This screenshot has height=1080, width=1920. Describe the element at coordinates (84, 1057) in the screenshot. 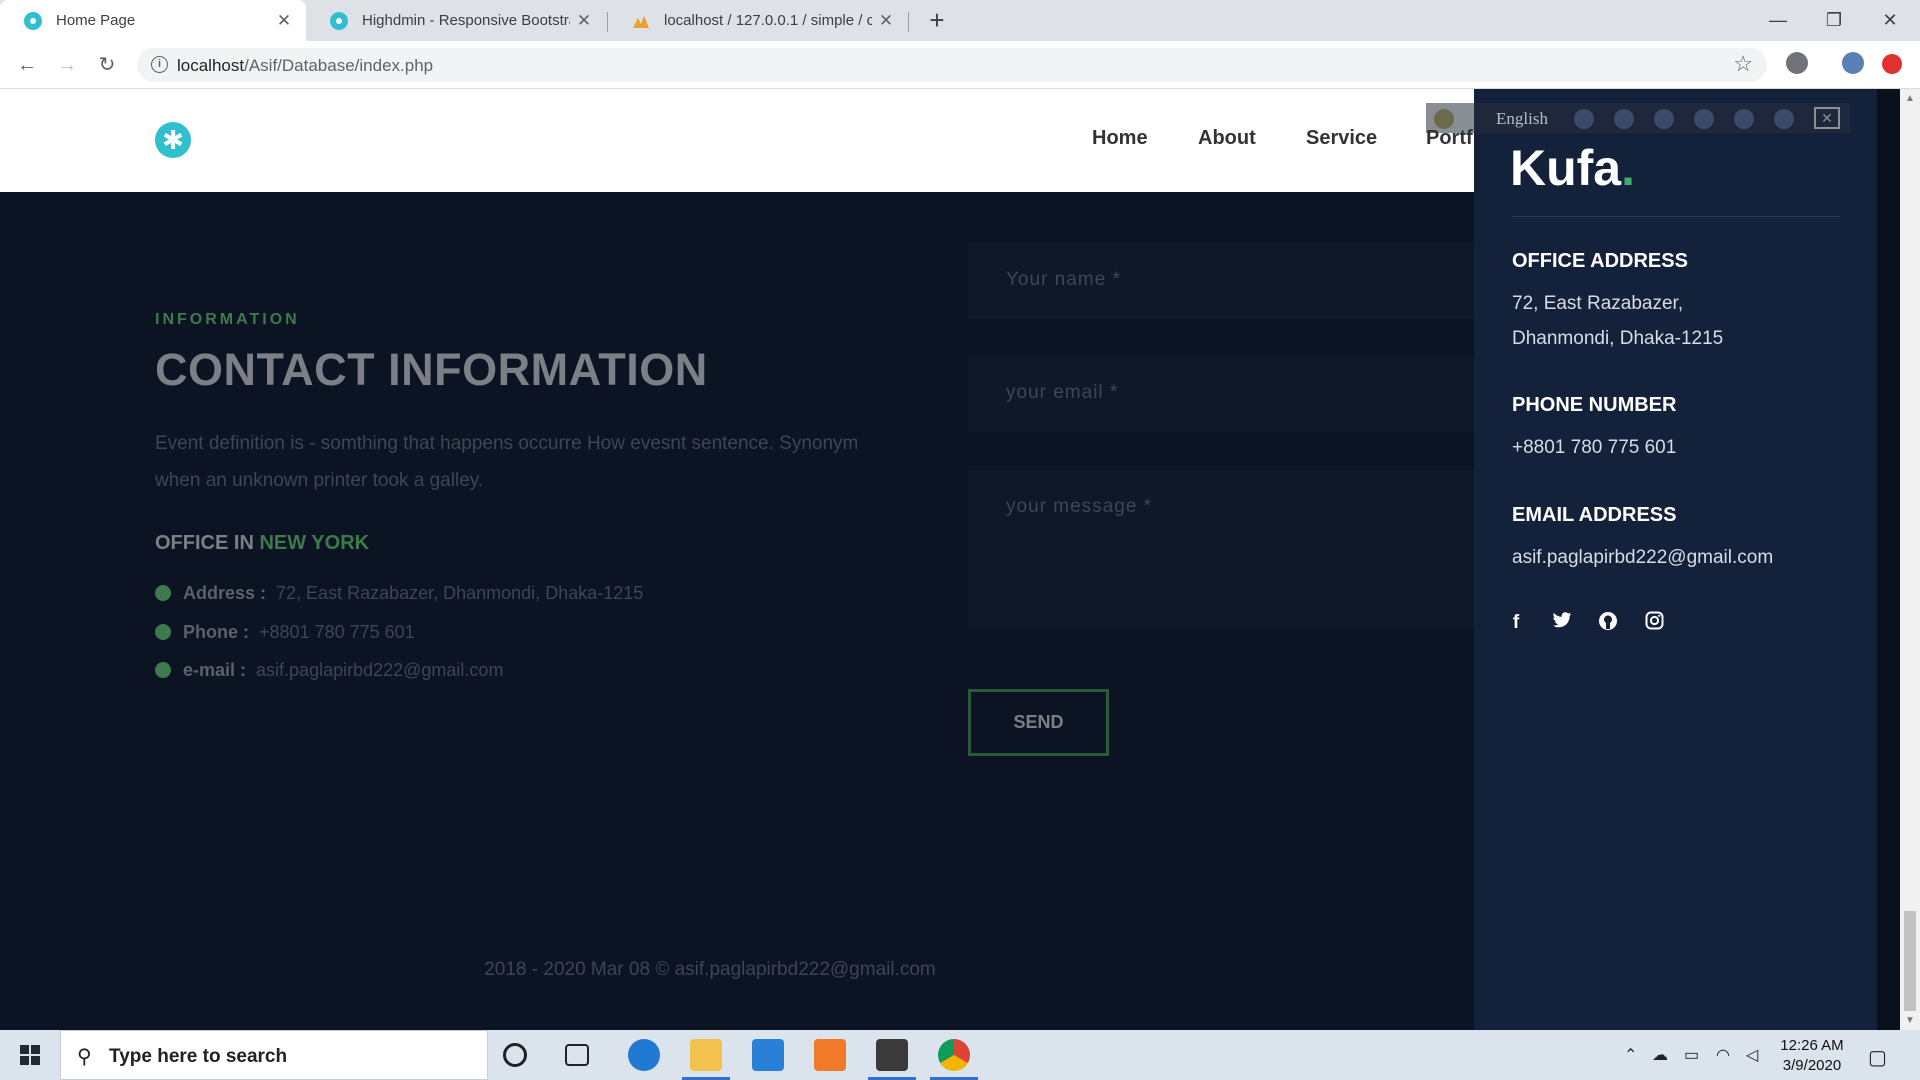

I see `search-icon: ⚲` at that location.